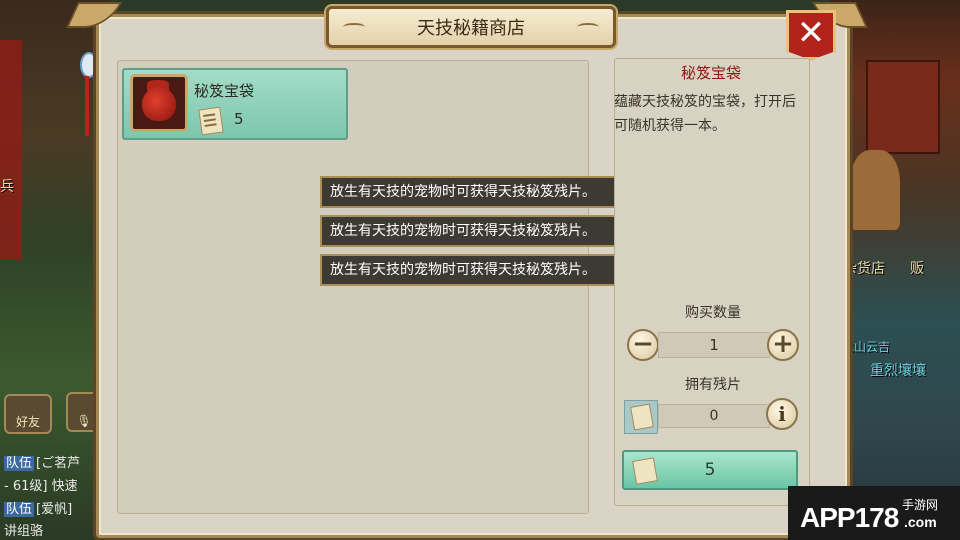 The width and height of the screenshot is (960, 540). Describe the element at coordinates (159, 103) in the screenshot. I see `red-treasure-bag-icon` at that location.